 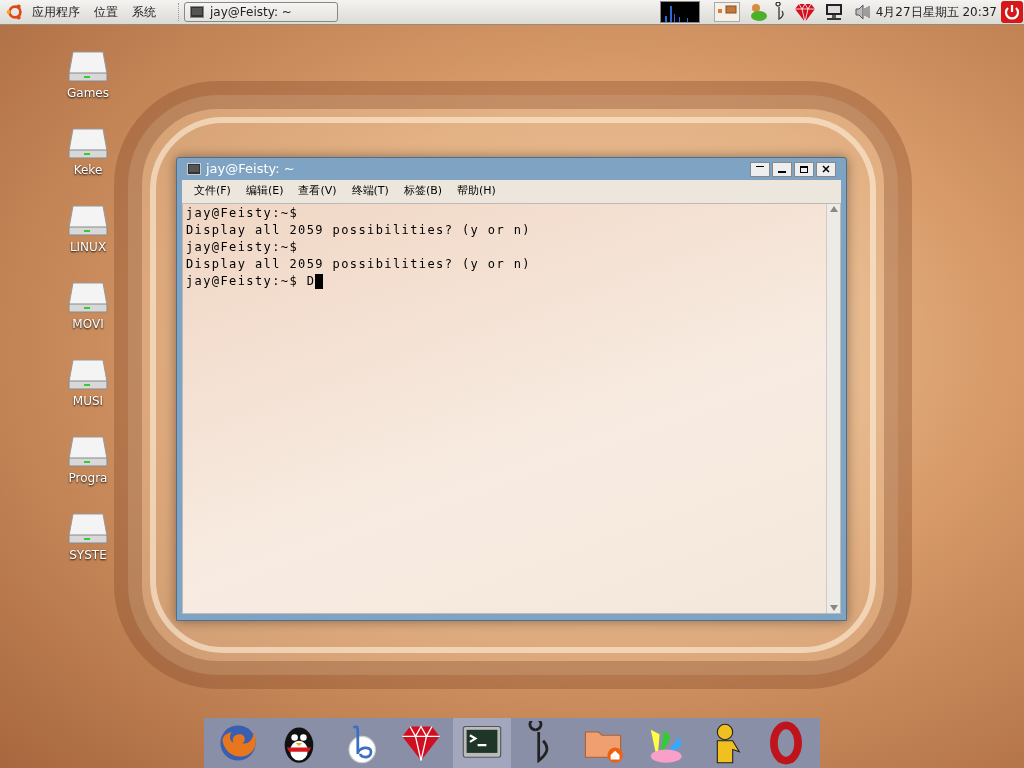 What do you see at coordinates (144, 12) in the screenshot?
I see `panel-menu: 系统` at bounding box center [144, 12].